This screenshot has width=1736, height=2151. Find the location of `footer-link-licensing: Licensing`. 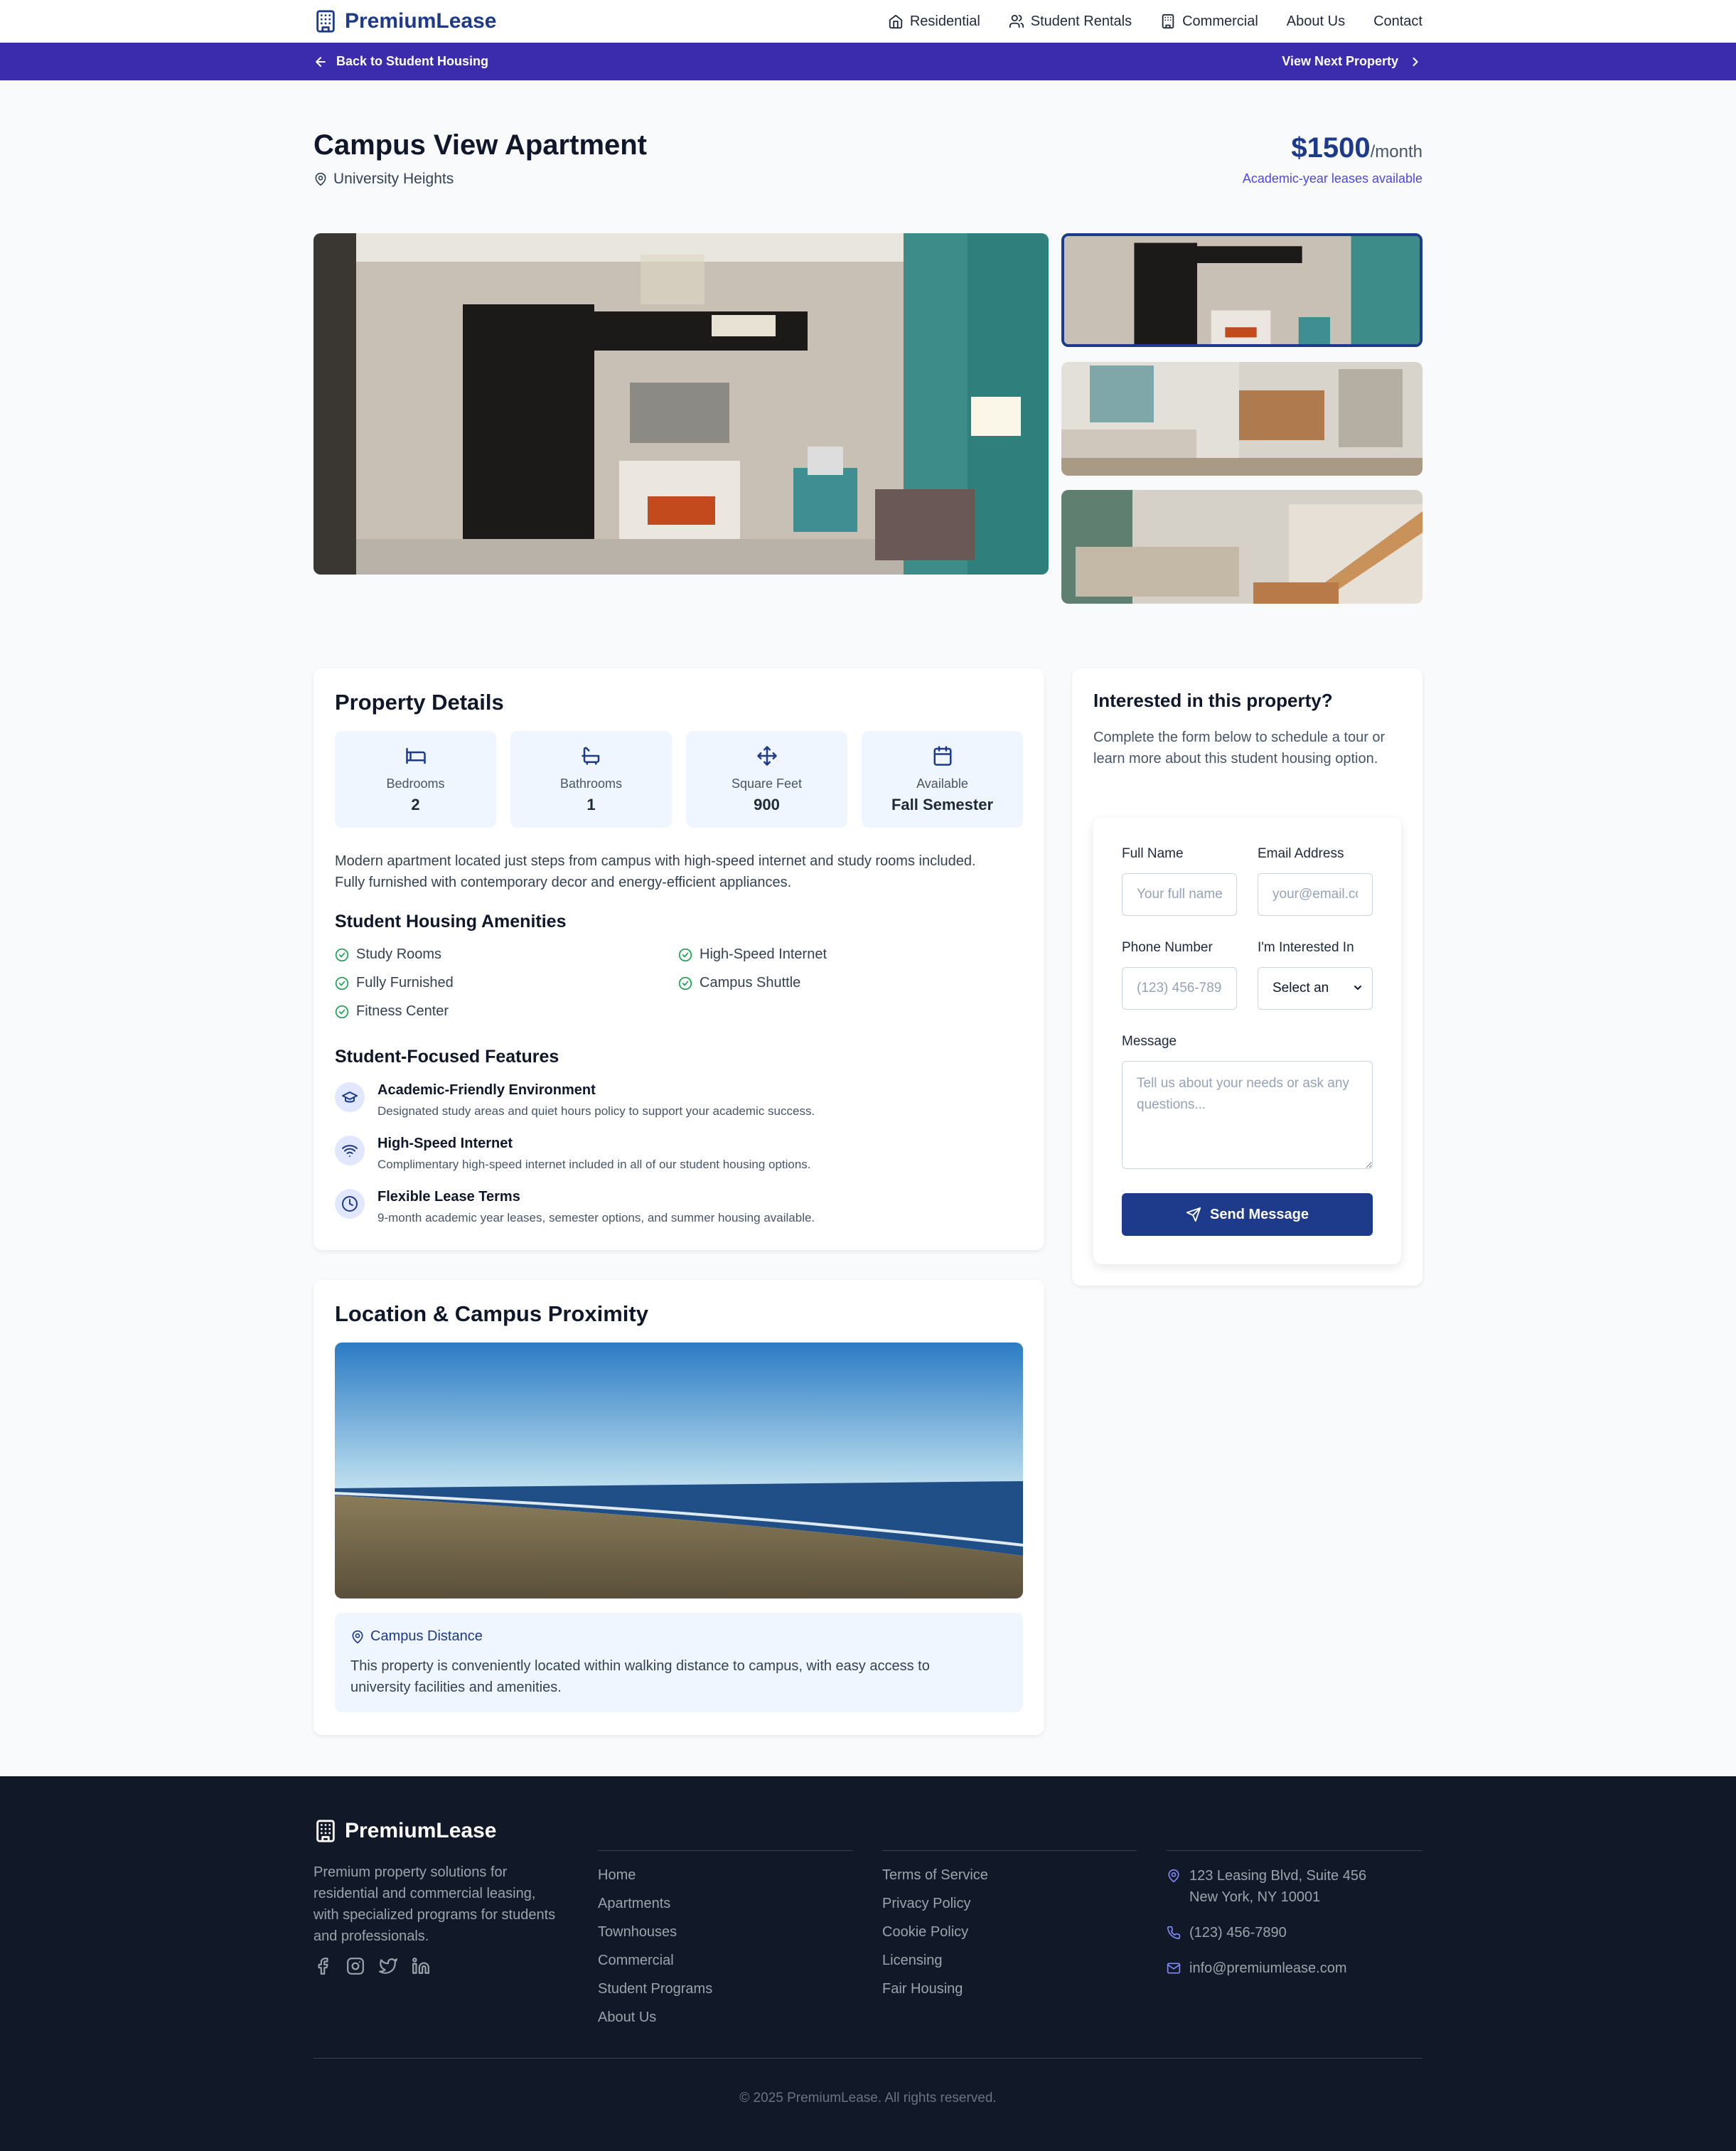

footer-link-licensing: Licensing is located at coordinates (1009, 1964).